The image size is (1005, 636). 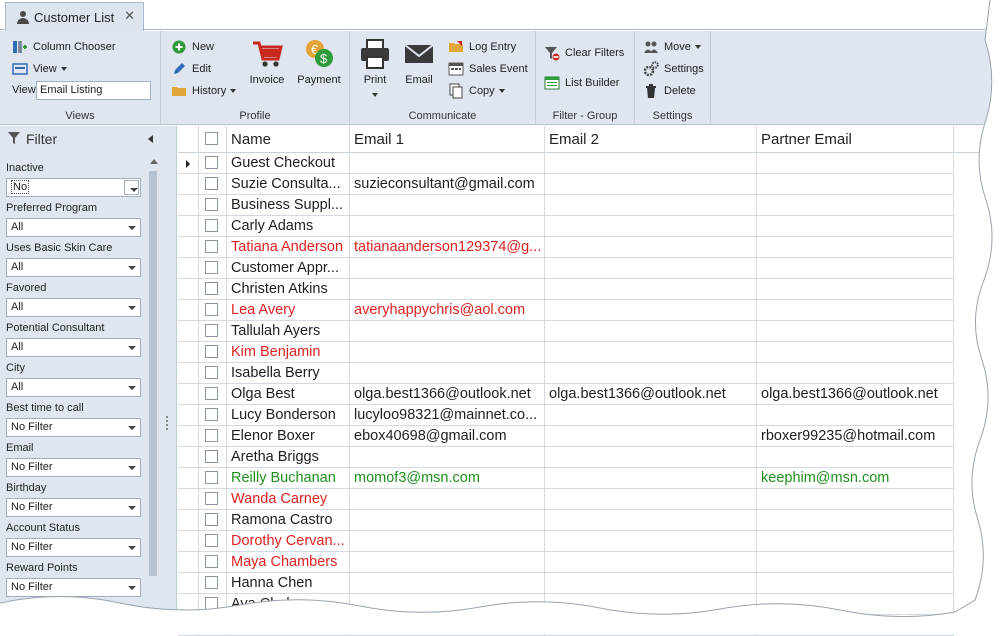 I want to click on log-entry-button: Log Entry, so click(x=482, y=47).